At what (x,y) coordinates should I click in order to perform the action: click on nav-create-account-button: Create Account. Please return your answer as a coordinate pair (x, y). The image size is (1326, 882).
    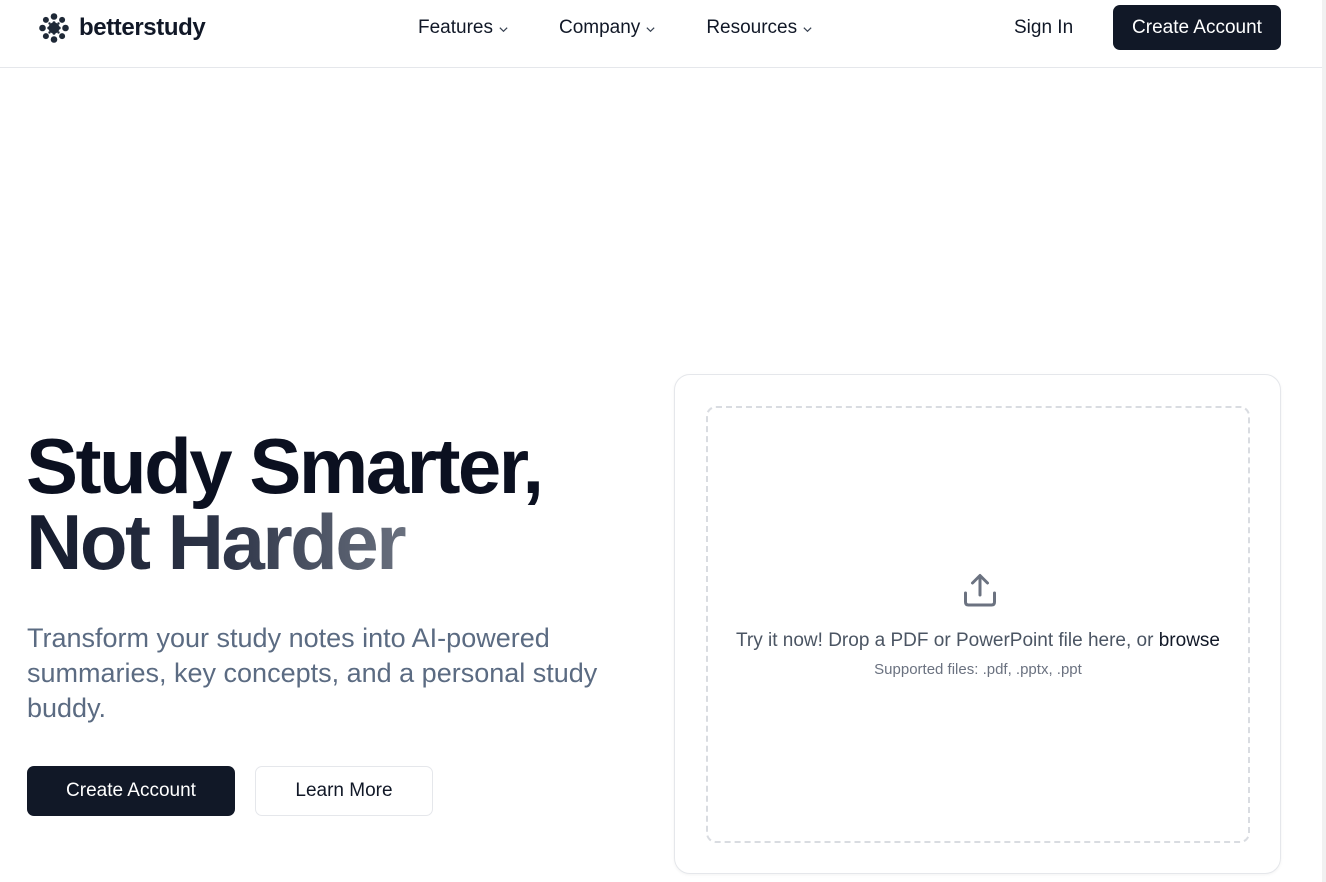
    Looking at the image, I should click on (1197, 27).